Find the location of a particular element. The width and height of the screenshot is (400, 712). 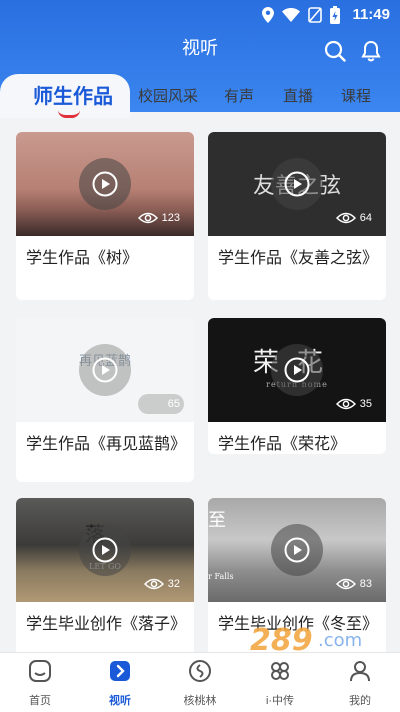

wifi-icon is located at coordinates (291, 15).